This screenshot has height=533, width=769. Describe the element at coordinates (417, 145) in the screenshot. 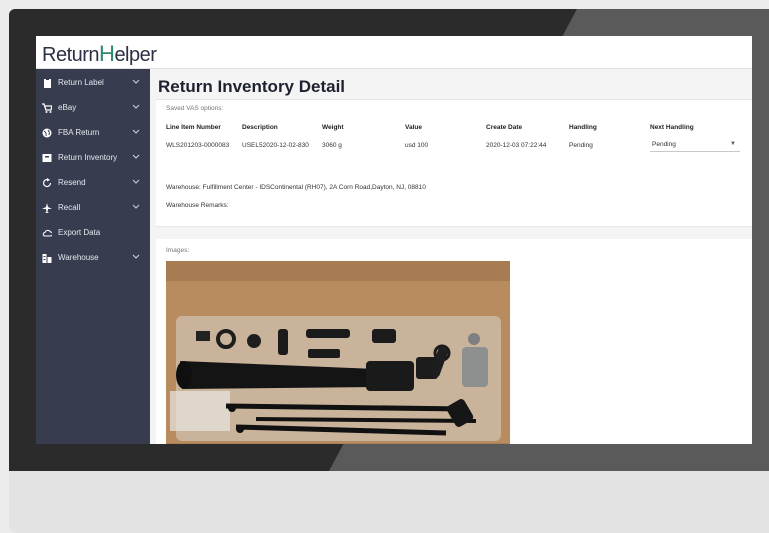

I see `cell-value: usd 100` at that location.